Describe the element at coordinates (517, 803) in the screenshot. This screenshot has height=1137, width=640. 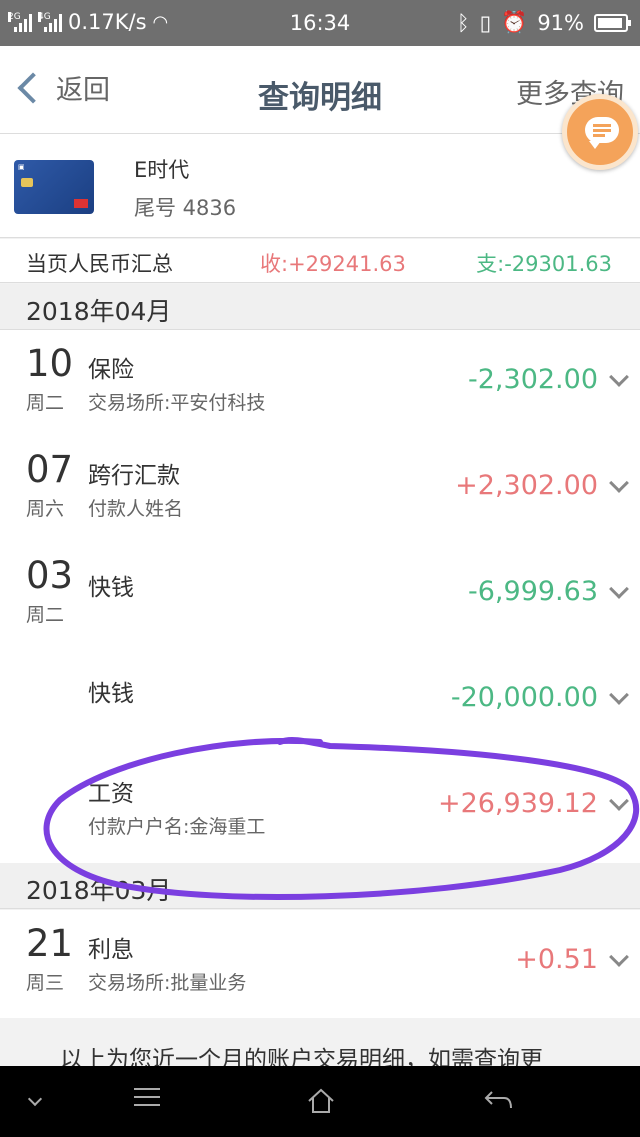
I see `tx-amount: +26,939.12` at that location.